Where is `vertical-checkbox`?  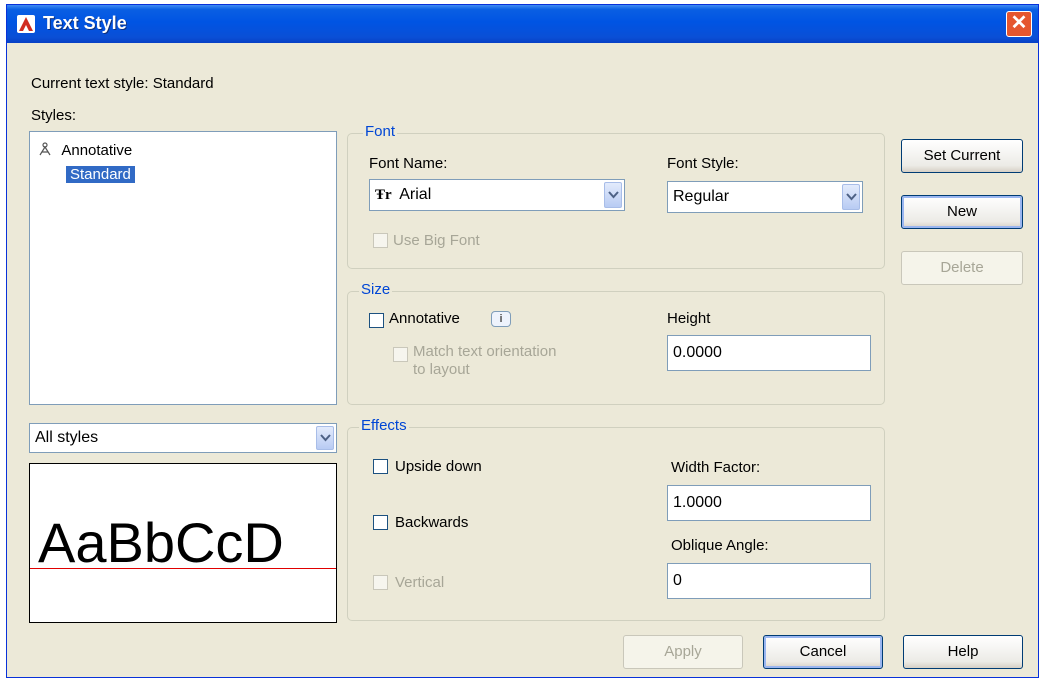
vertical-checkbox is located at coordinates (380, 582).